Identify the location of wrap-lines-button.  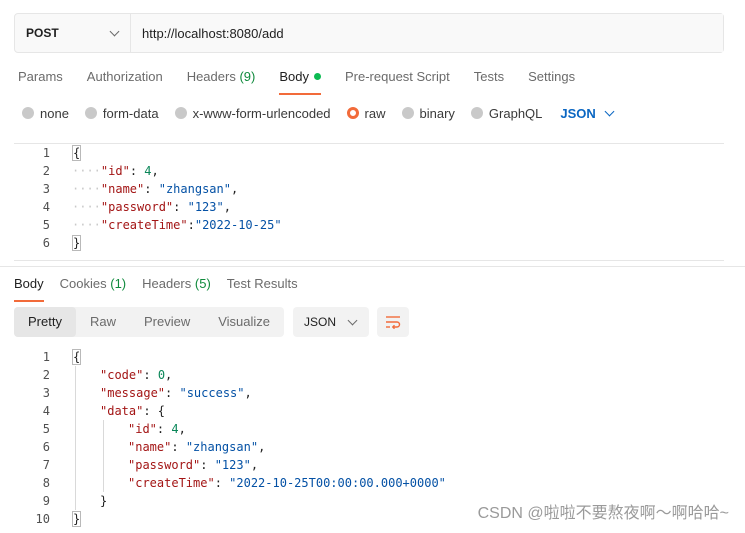
(393, 322).